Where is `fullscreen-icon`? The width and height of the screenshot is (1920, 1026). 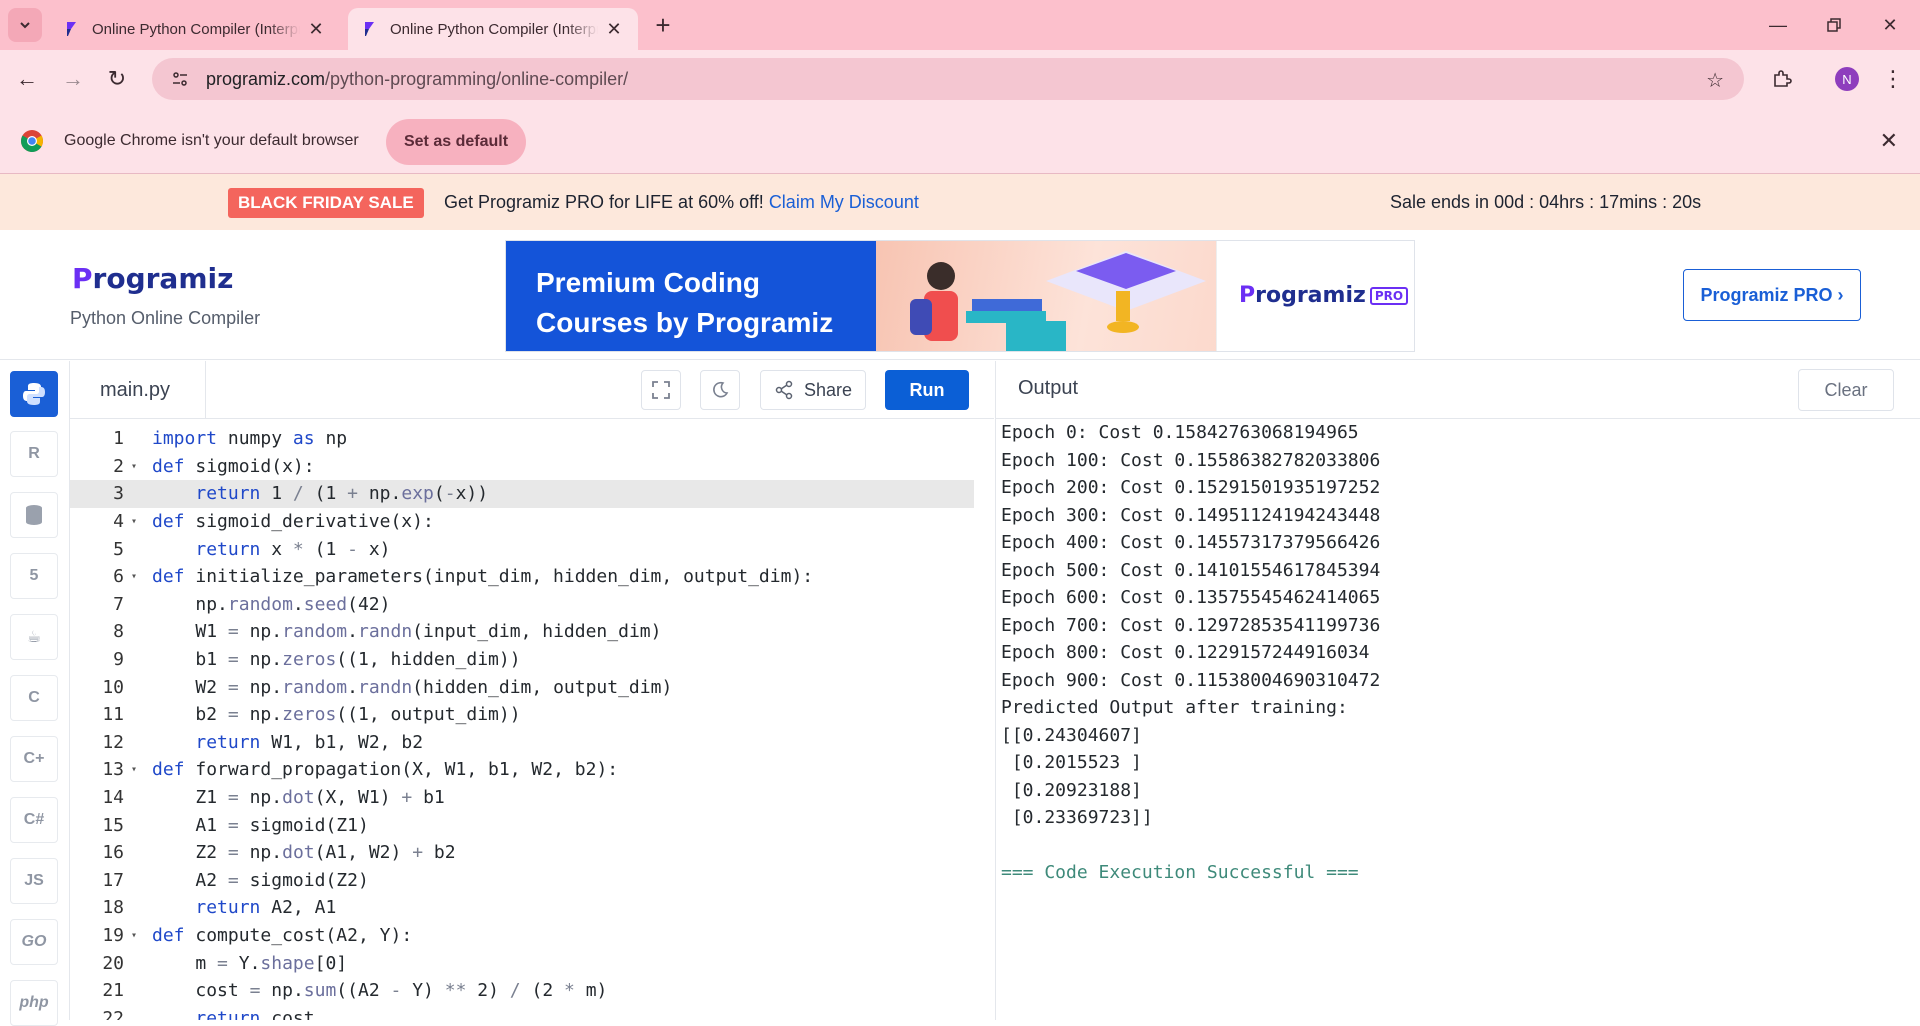 fullscreen-icon is located at coordinates (661, 390).